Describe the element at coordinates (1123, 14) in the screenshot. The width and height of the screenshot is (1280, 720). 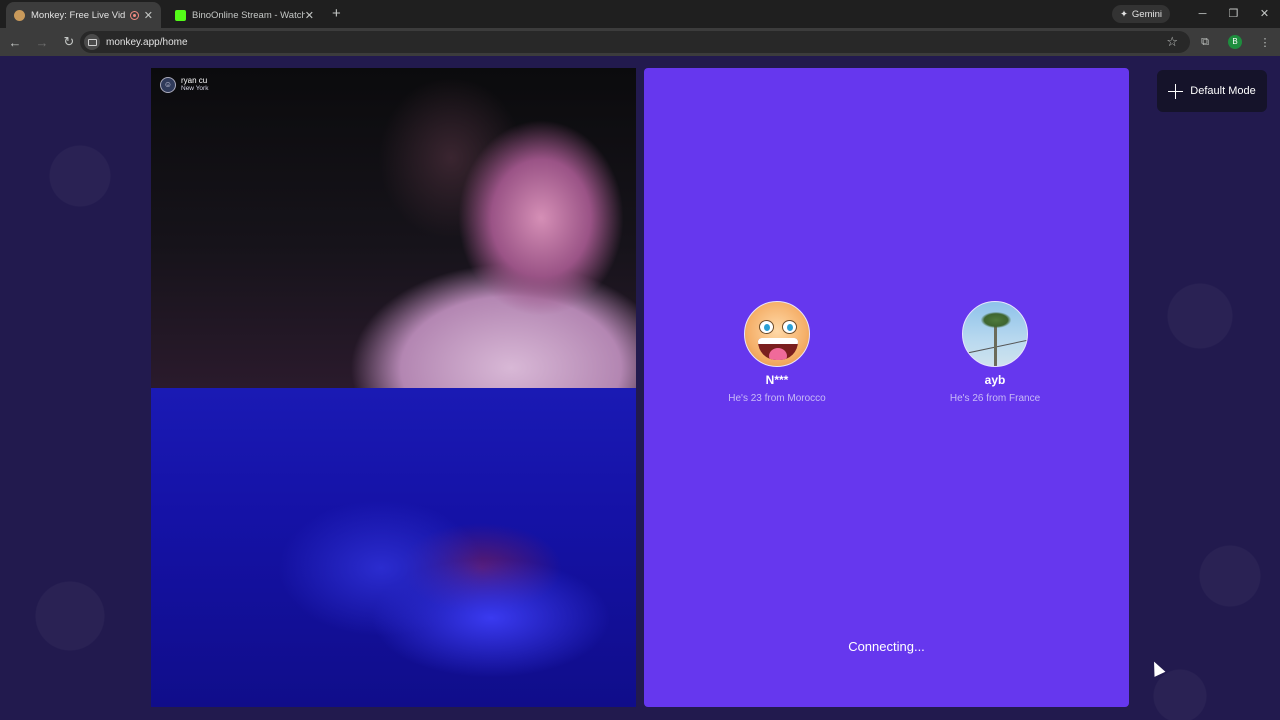
I see `gemini-icon: ✦` at that location.